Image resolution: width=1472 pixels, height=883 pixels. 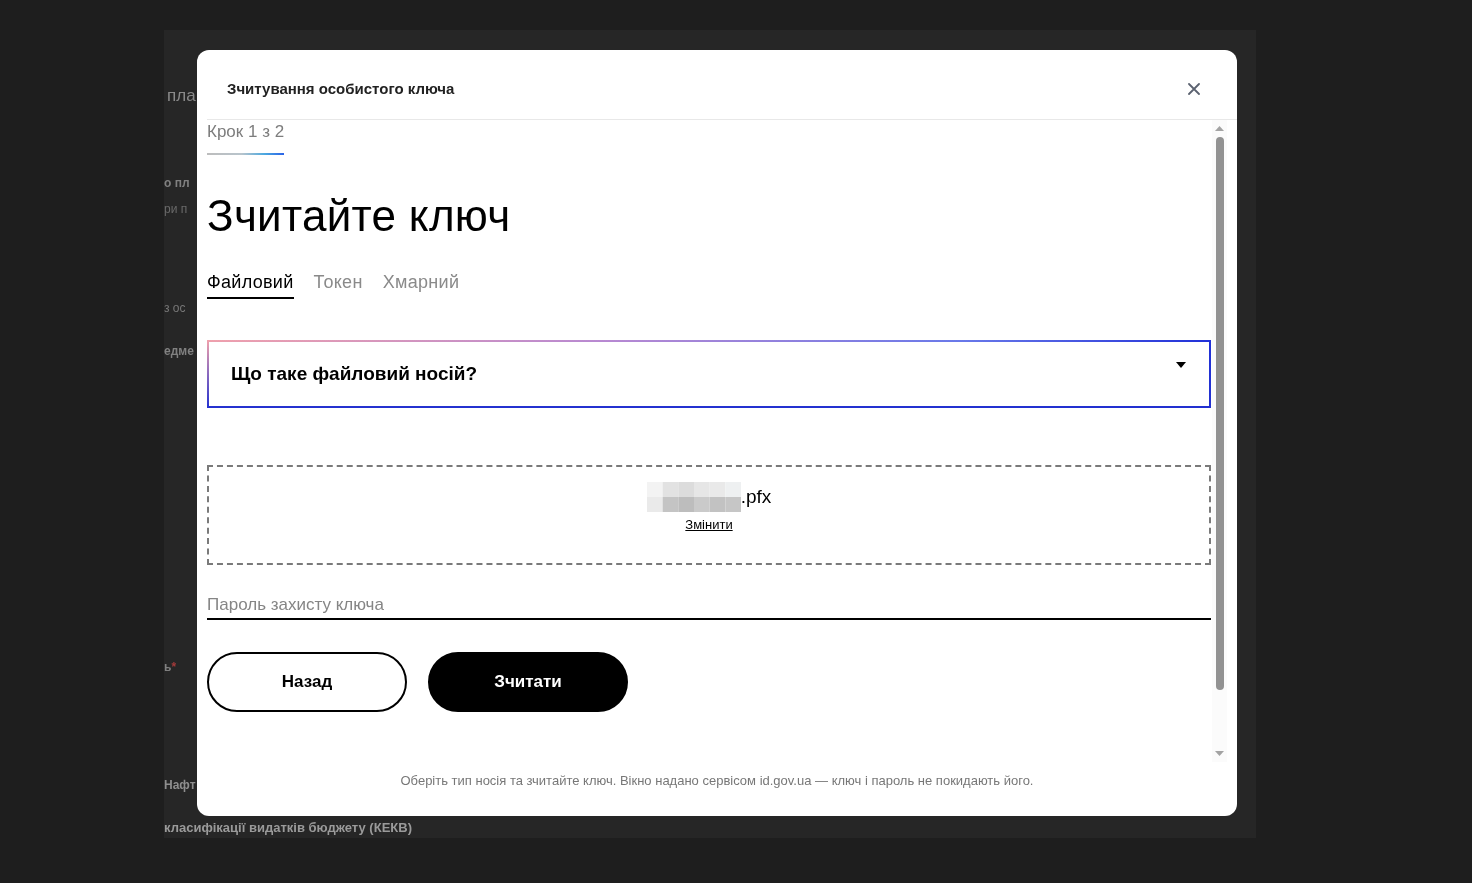 What do you see at coordinates (341, 88) in the screenshot?
I see `dialog-title: Зчитування особистого ключа` at bounding box center [341, 88].